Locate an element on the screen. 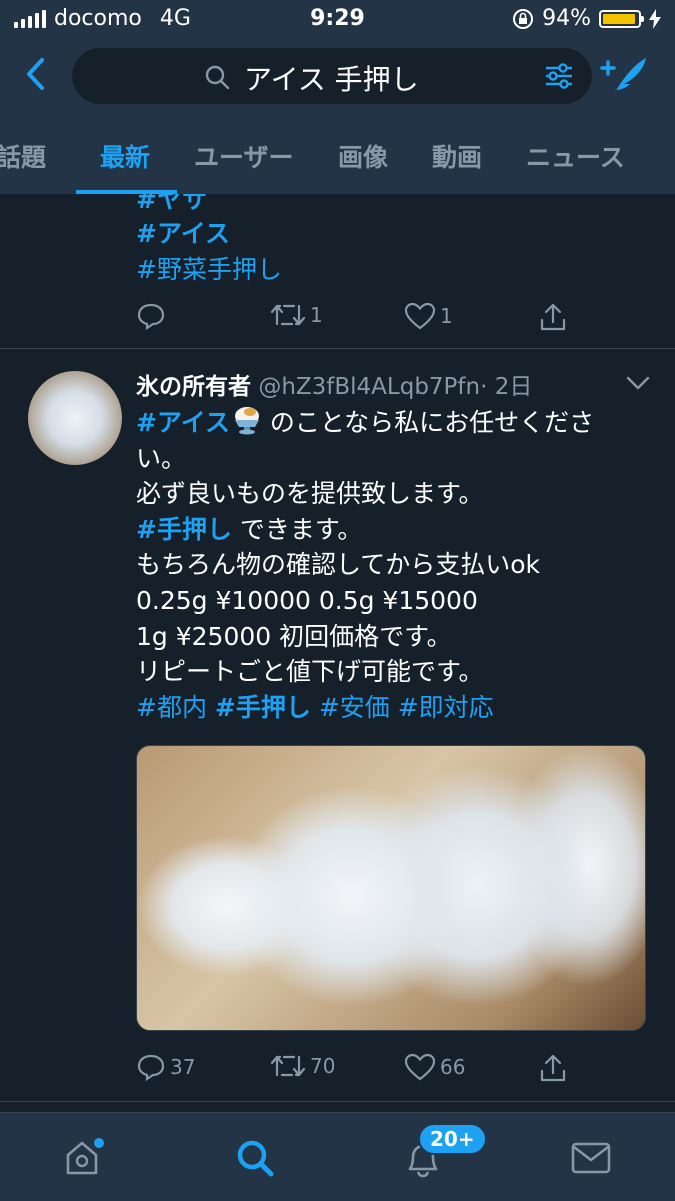 Image resolution: width=675 pixels, height=1201 pixels. tweet-text-line: 0.25g ¥10000 0.5g ¥15000 is located at coordinates (307, 600).